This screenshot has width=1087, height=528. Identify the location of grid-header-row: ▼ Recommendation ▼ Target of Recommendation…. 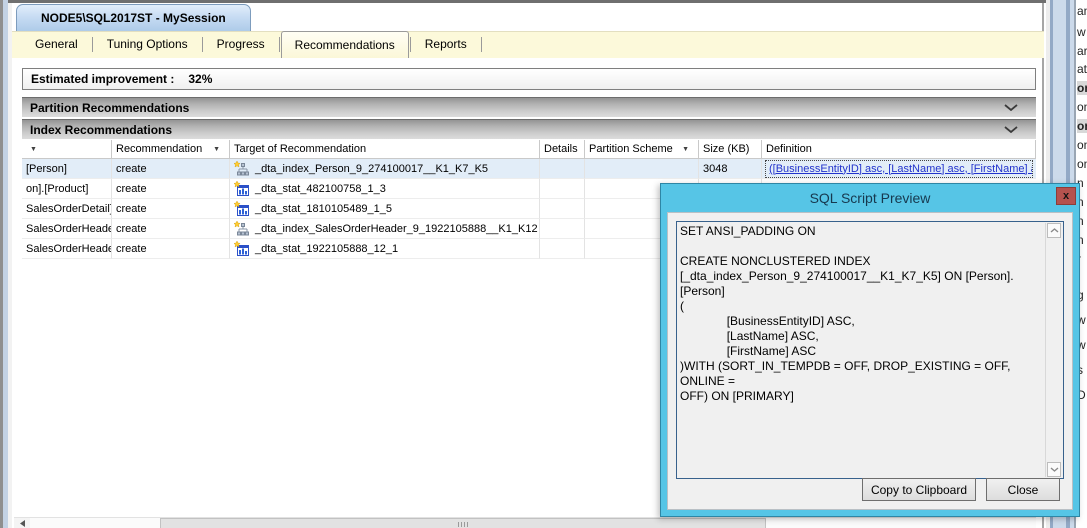
(529, 149).